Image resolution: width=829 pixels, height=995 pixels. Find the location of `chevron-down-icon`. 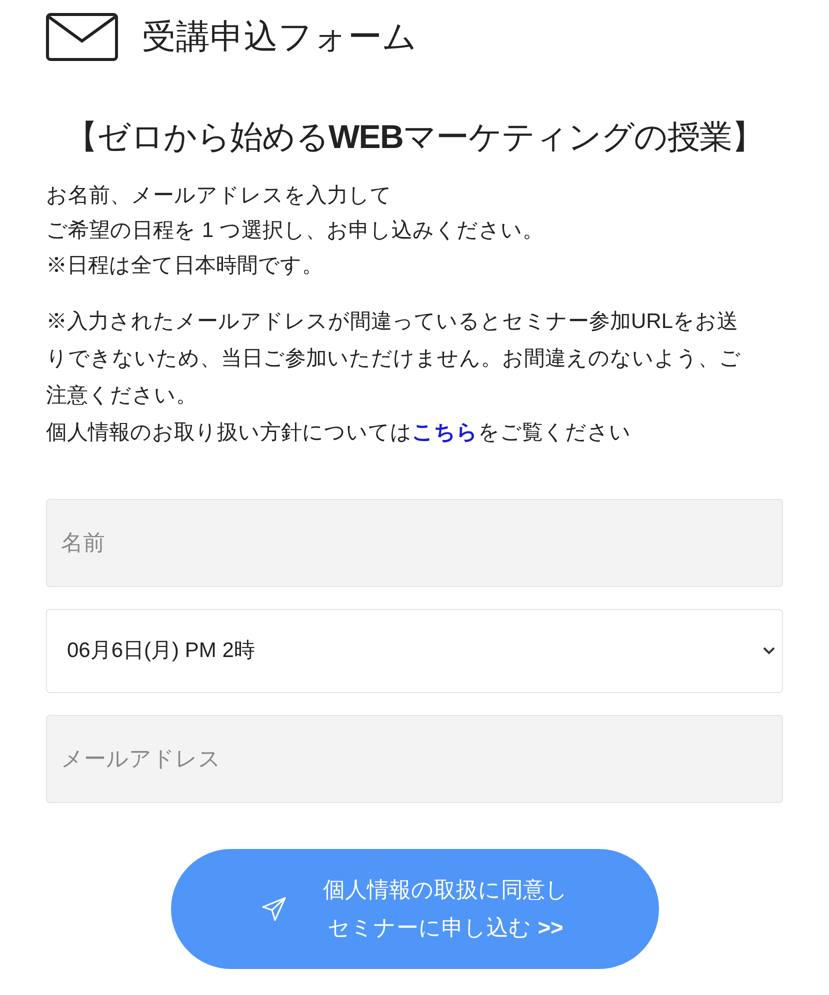

chevron-down-icon is located at coordinates (769, 651).